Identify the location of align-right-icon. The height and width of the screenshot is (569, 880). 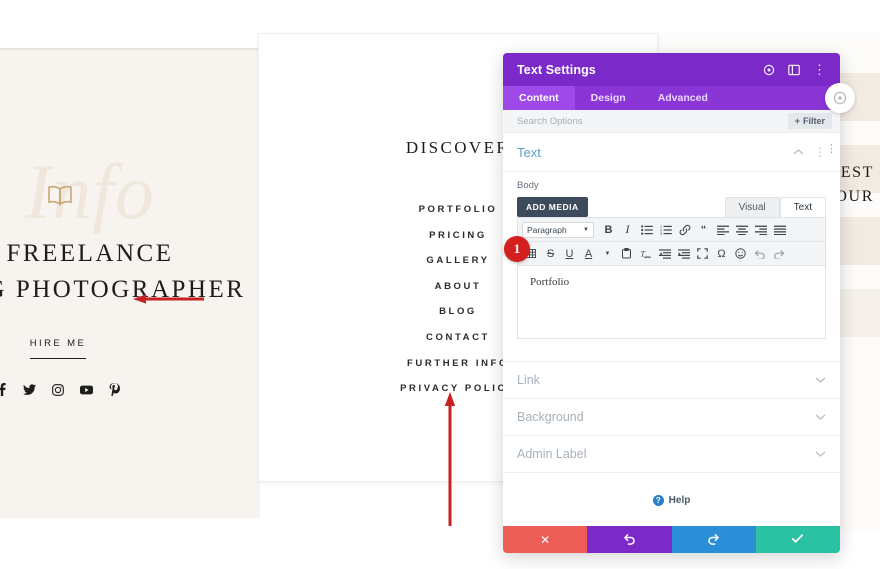
(760, 229).